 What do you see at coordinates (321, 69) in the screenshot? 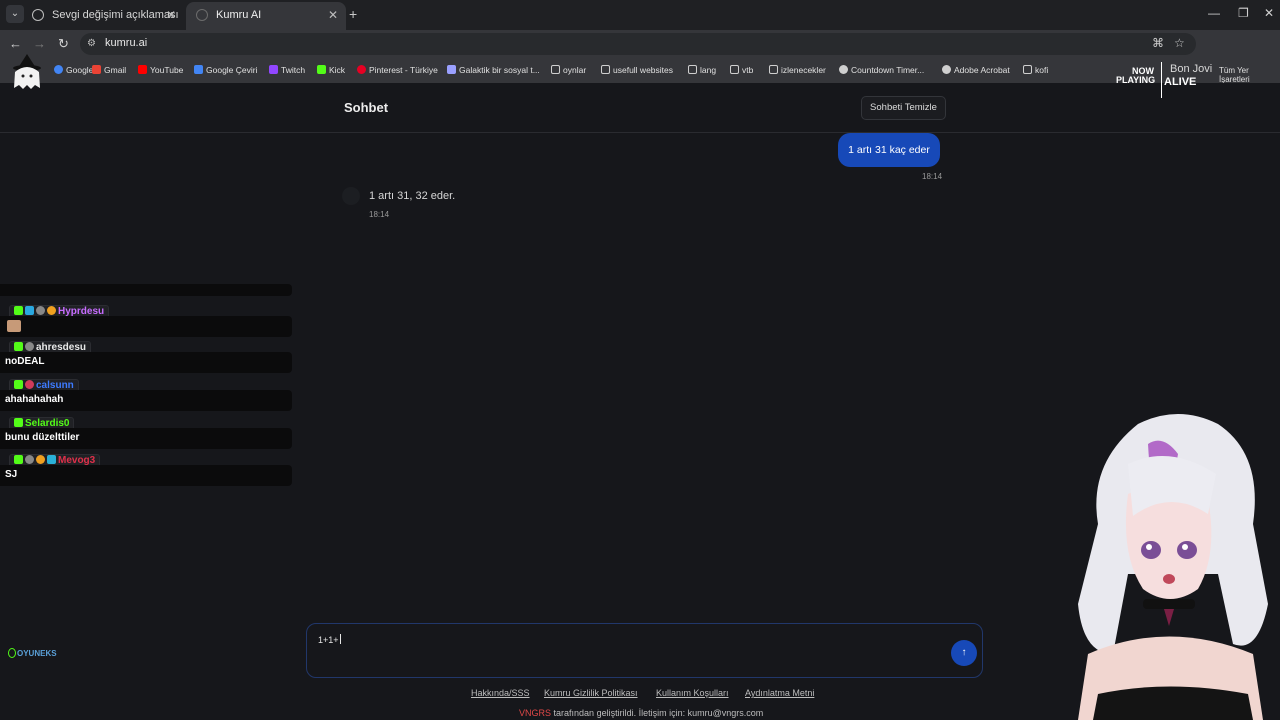
I see `kick-icon` at bounding box center [321, 69].